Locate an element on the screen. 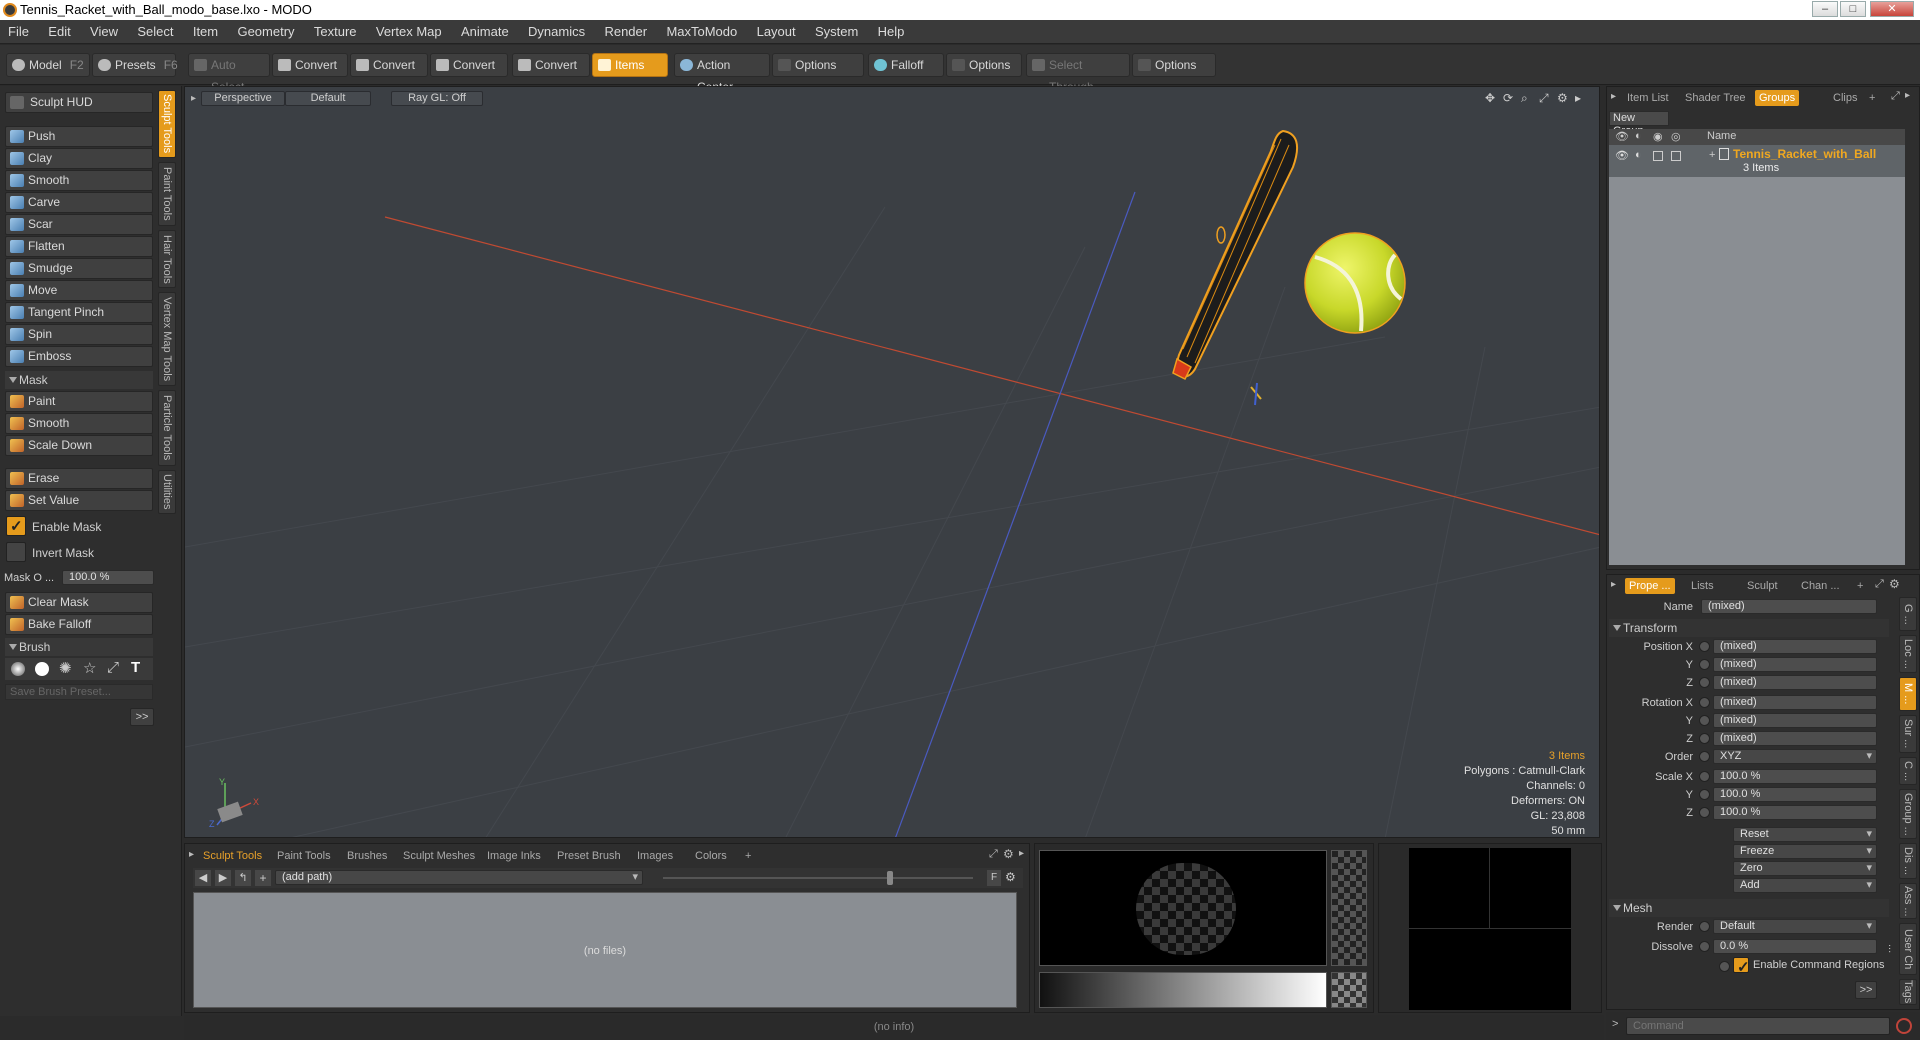  soft-brush-icon is located at coordinates (18, 669).